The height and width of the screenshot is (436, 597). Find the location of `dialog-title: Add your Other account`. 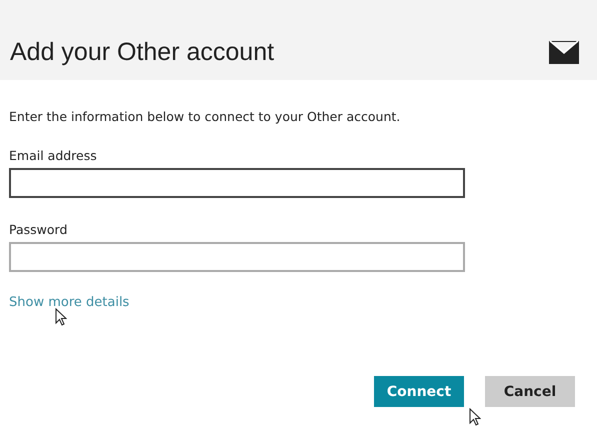

dialog-title: Add your Other account is located at coordinates (142, 52).